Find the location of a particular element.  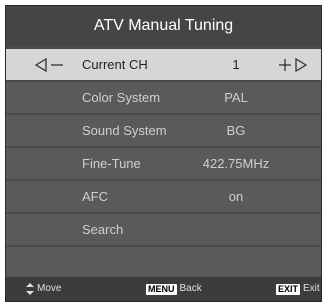

row-label: Search is located at coordinates (103, 229).